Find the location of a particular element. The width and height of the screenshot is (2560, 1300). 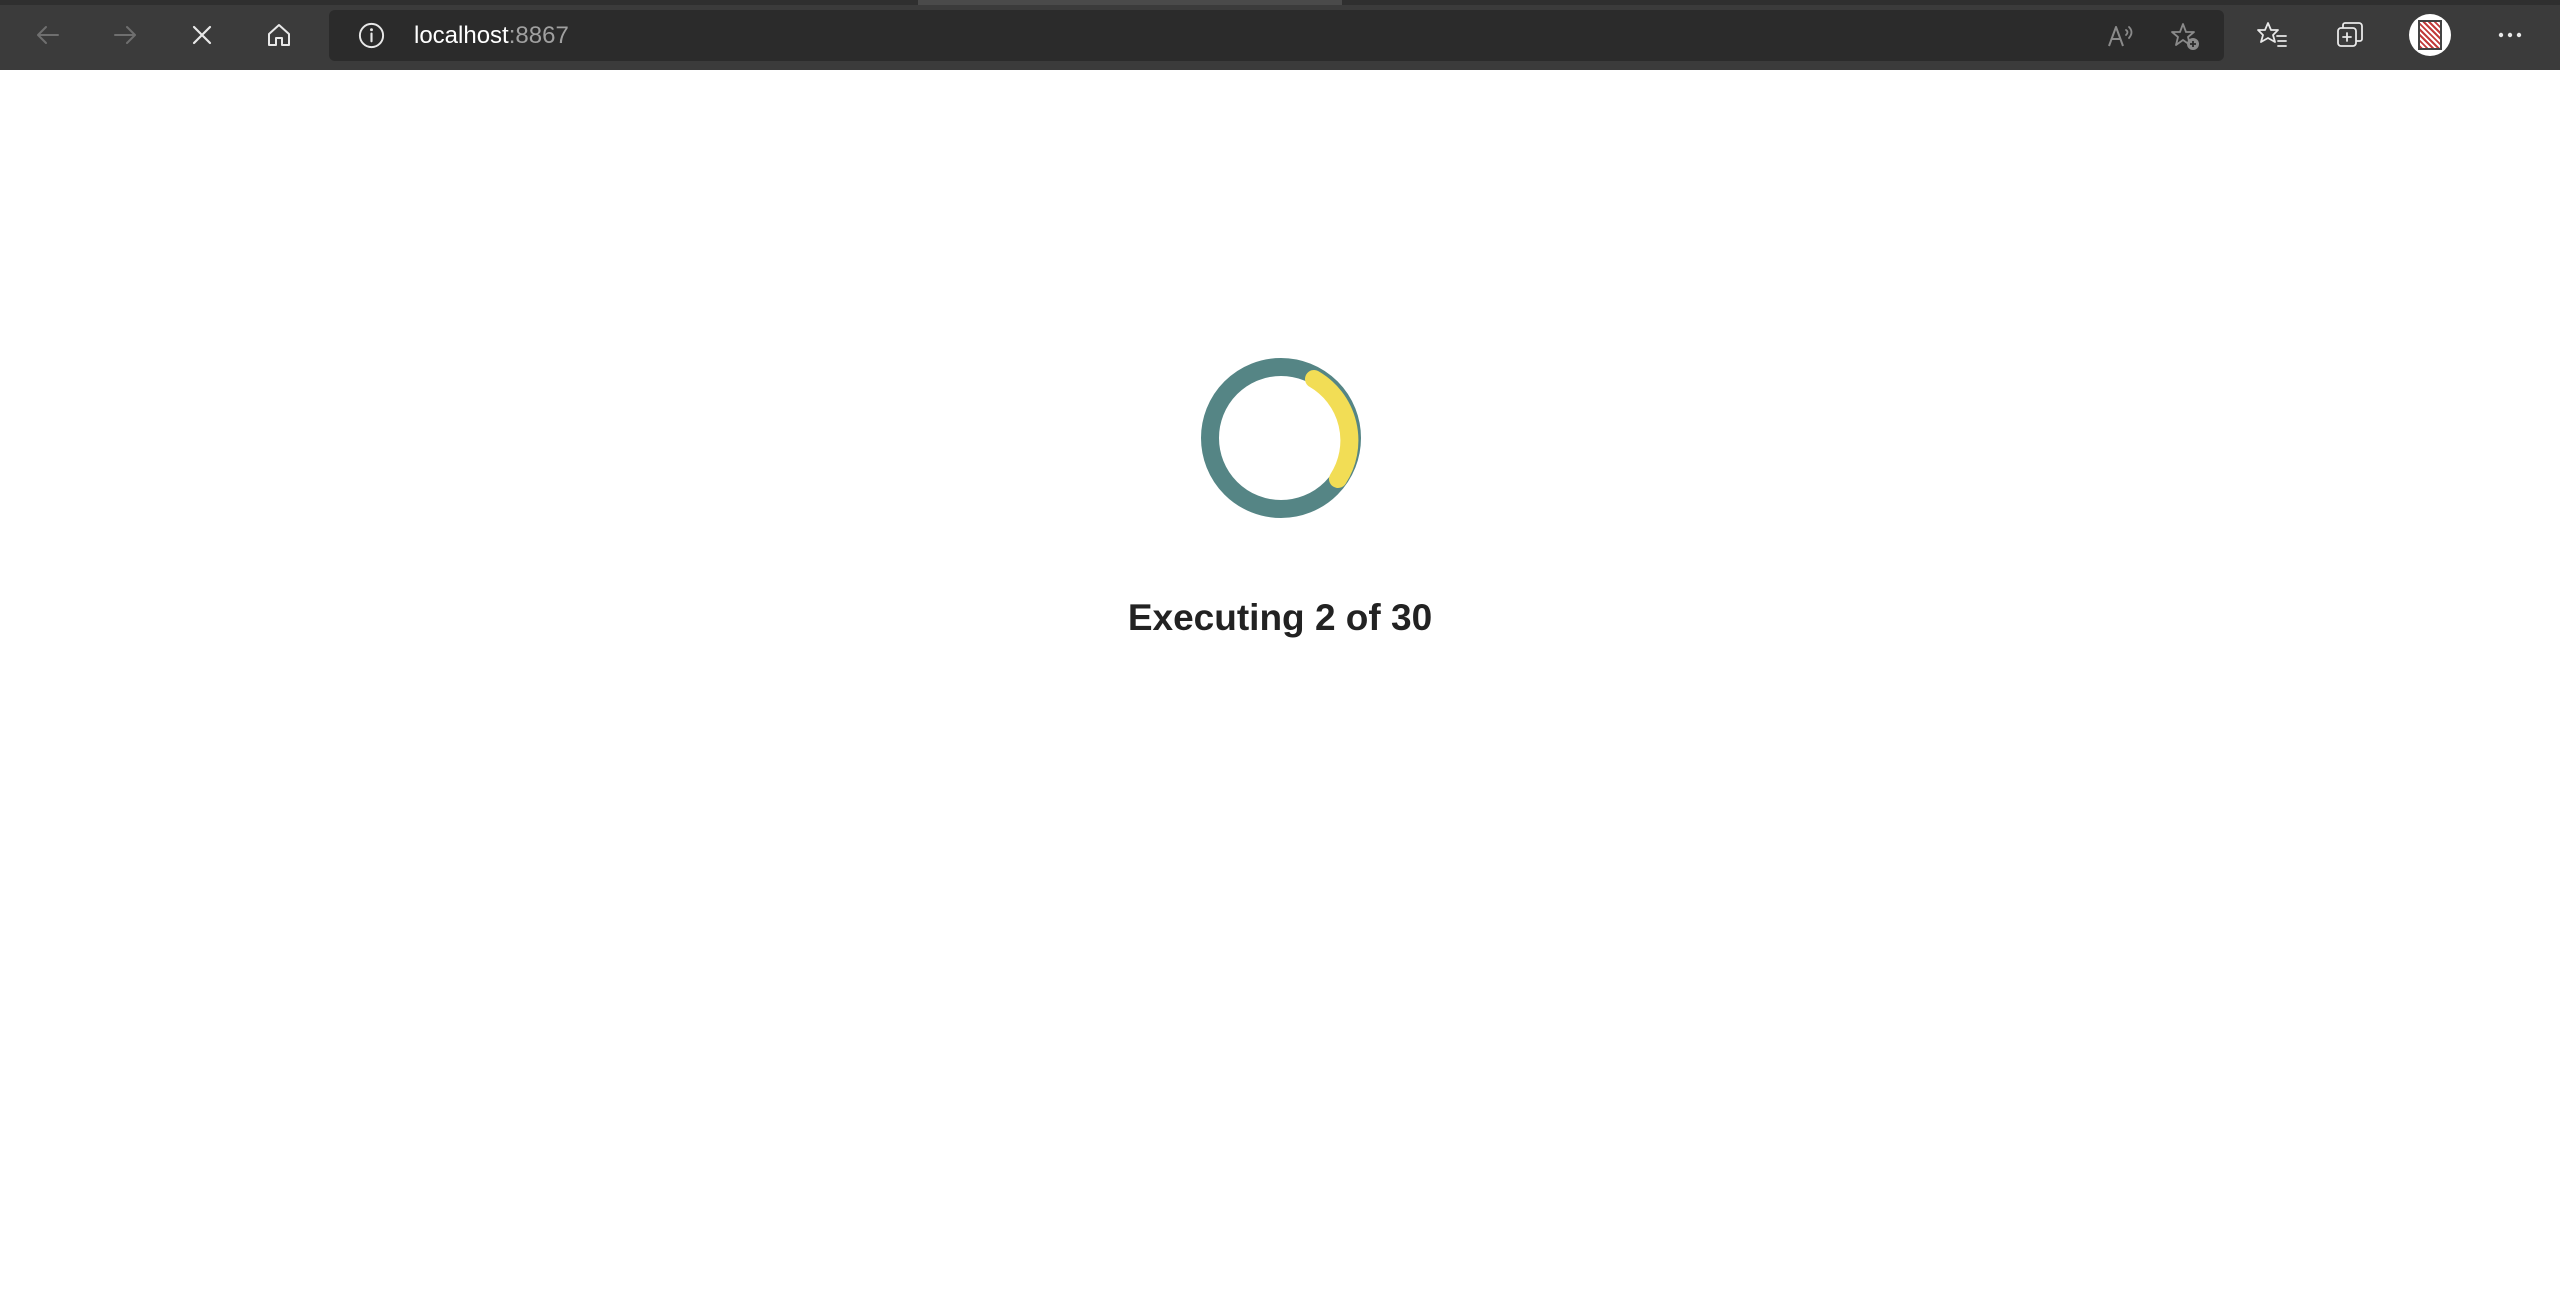

back-button is located at coordinates (48, 35).